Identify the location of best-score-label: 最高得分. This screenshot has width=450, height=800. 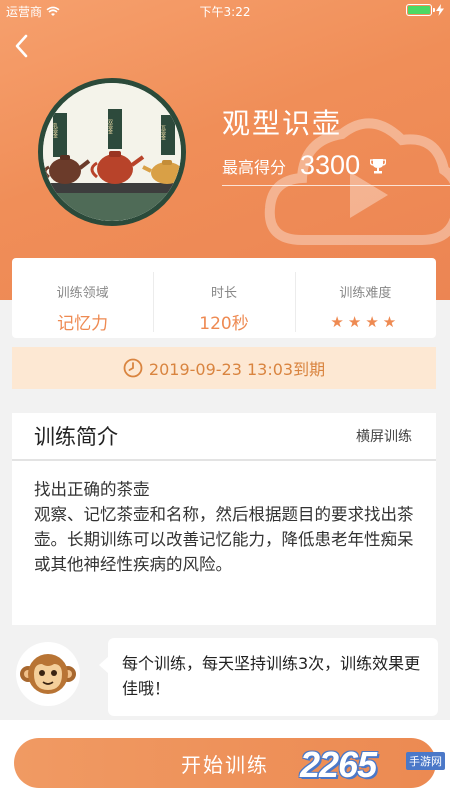
(254, 167).